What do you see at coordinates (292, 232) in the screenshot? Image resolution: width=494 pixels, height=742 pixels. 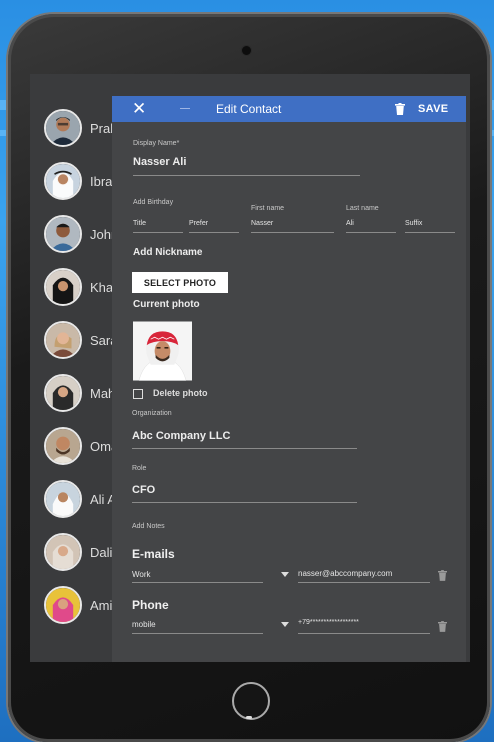 I see `first-name-underline` at bounding box center [292, 232].